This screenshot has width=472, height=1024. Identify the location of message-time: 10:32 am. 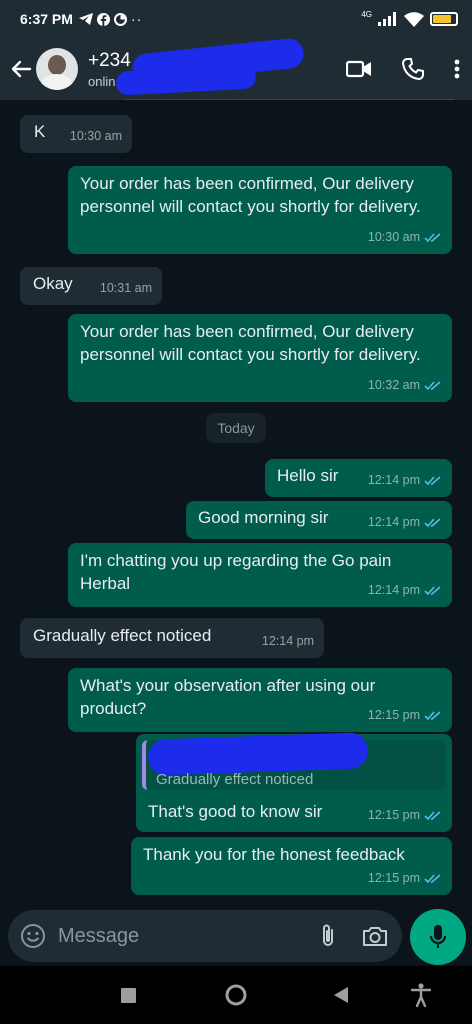
(393, 385).